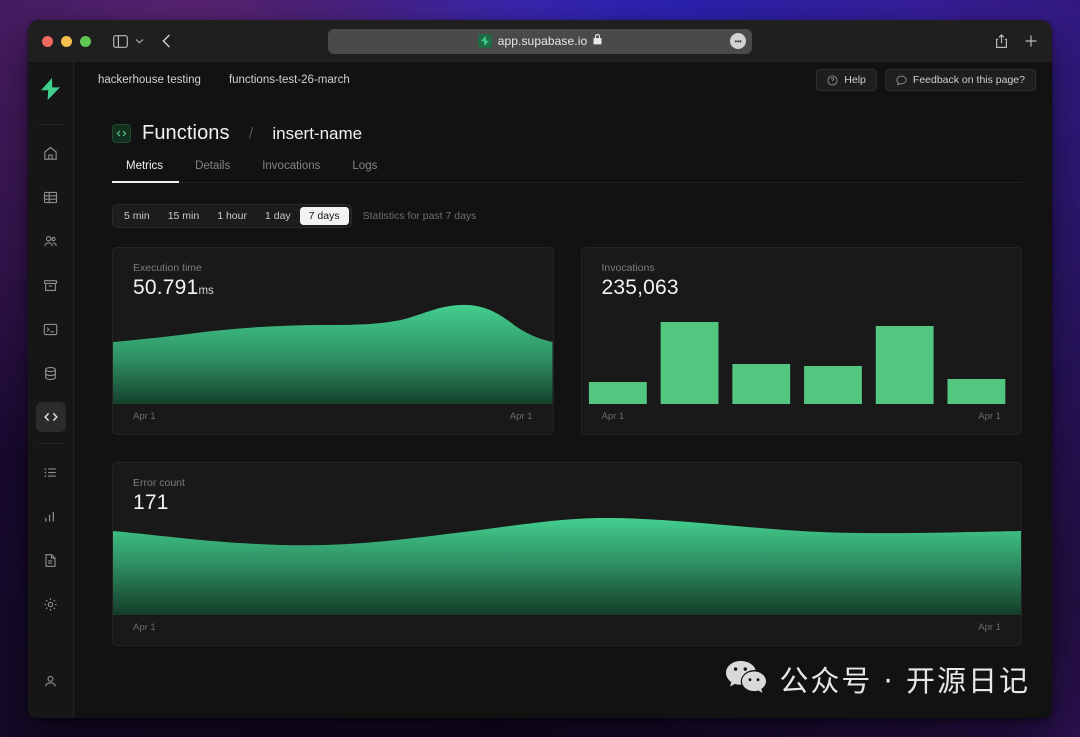 The image size is (1080, 737). What do you see at coordinates (51, 681) in the screenshot?
I see `sidebar-item-account` at bounding box center [51, 681].